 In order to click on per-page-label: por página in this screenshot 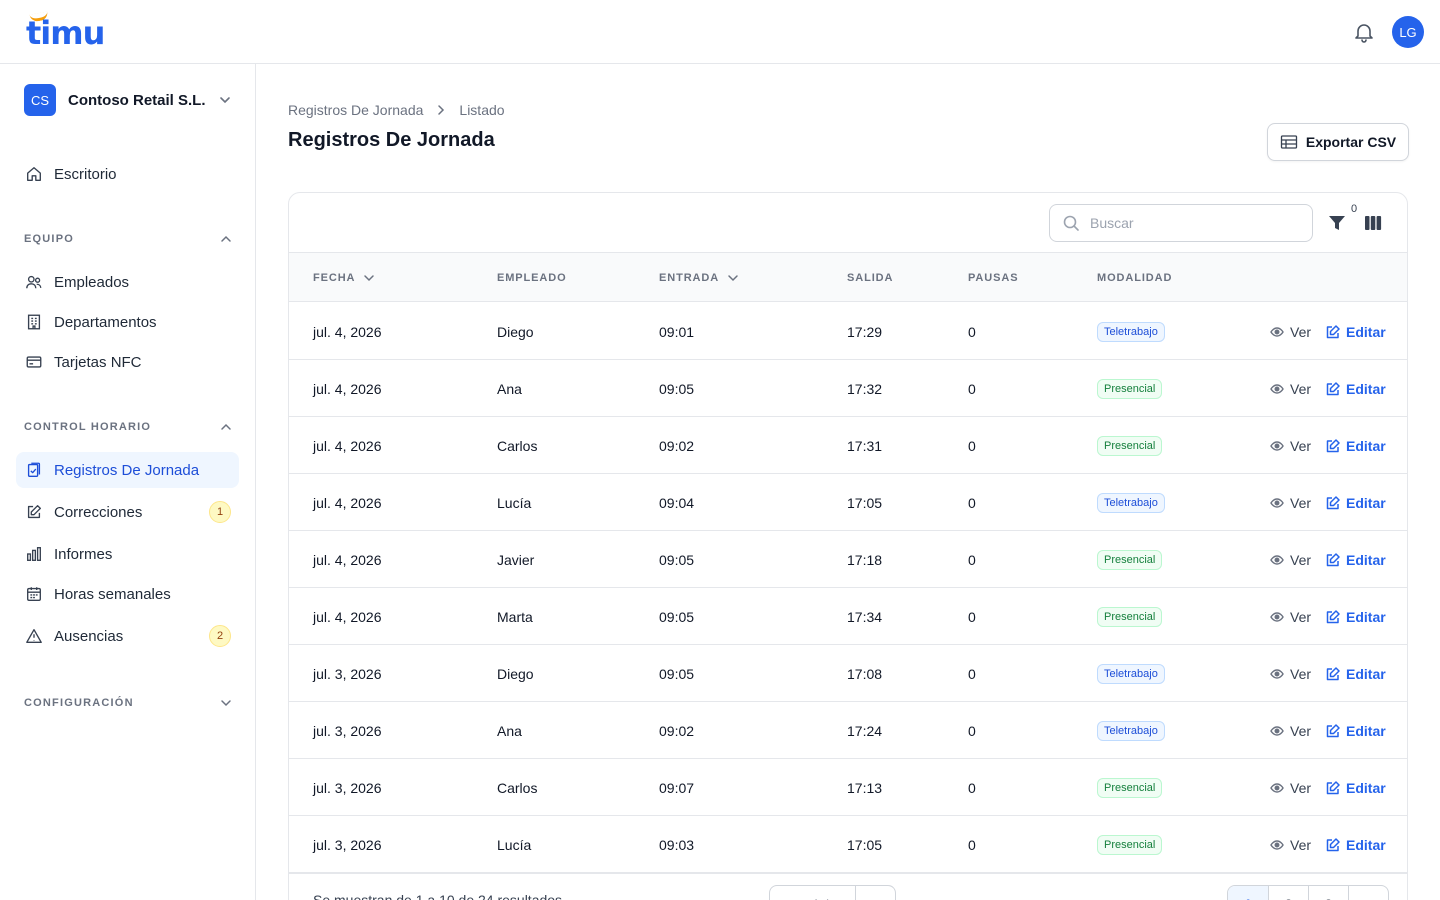, I will do `click(812, 893)`.